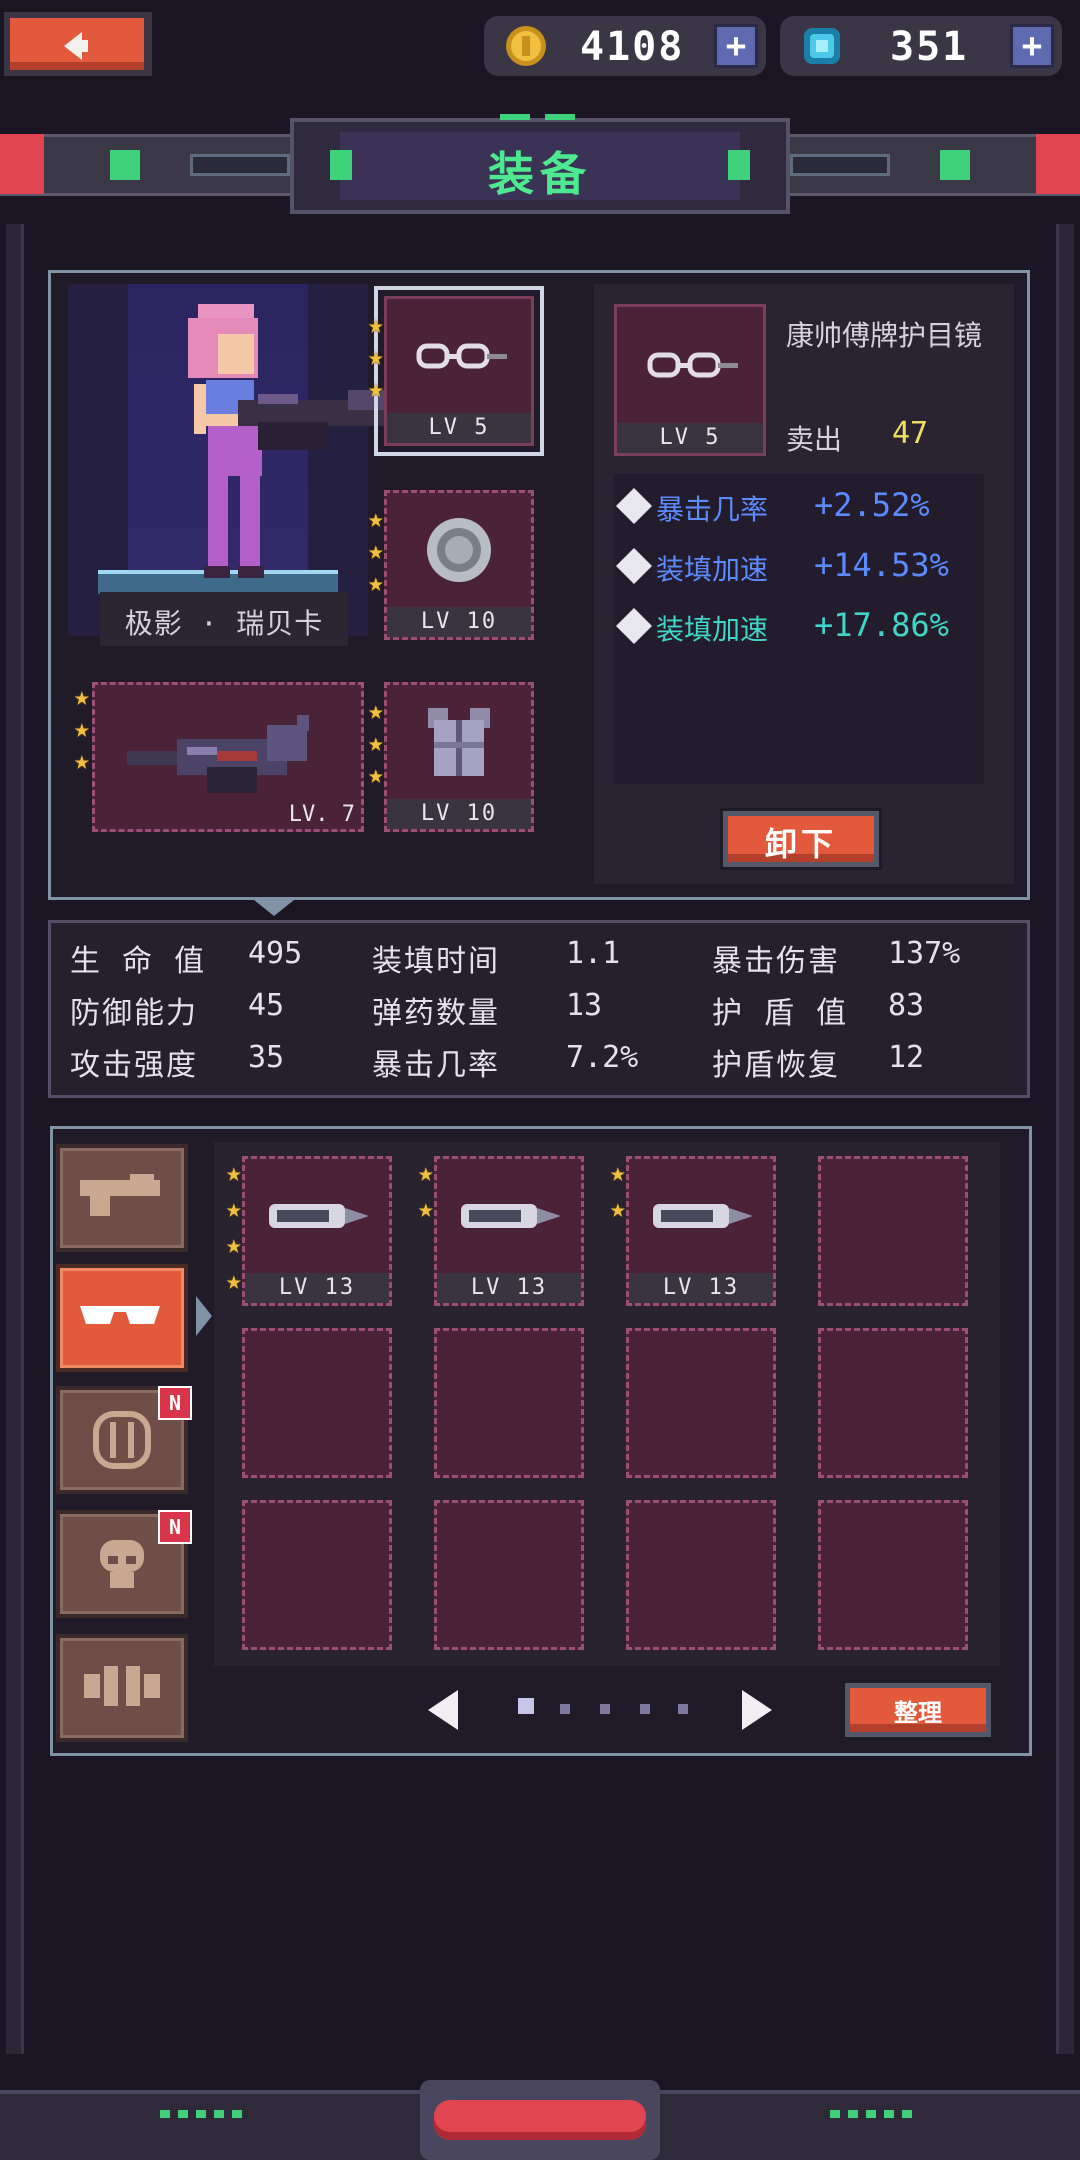 The width and height of the screenshot is (1080, 2160). I want to click on stat-label-reload: 装填时间, so click(436, 961).